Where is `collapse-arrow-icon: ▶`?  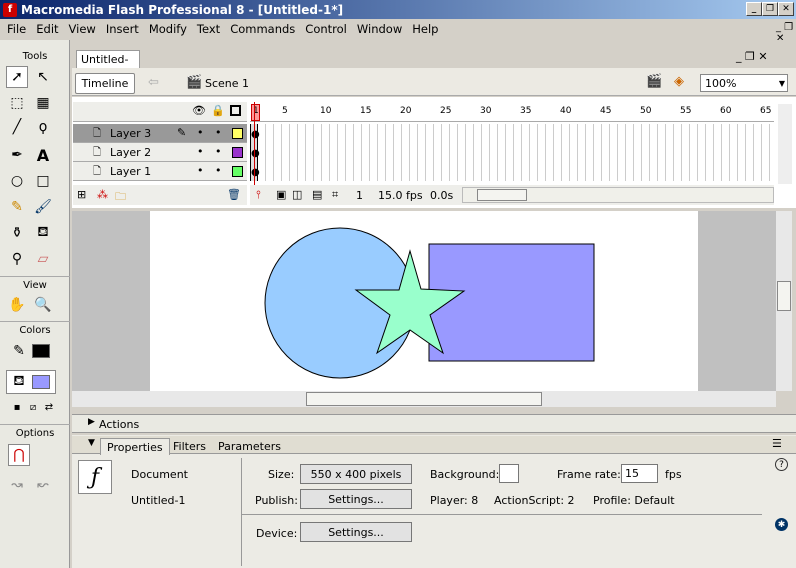 collapse-arrow-icon: ▶ is located at coordinates (91, 422).